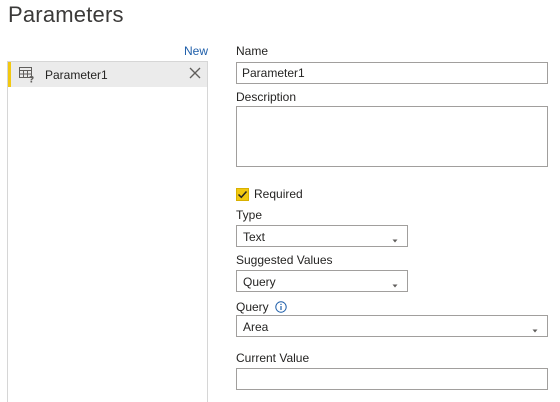  What do you see at coordinates (278, 194) in the screenshot?
I see `required-label: Required` at bounding box center [278, 194].